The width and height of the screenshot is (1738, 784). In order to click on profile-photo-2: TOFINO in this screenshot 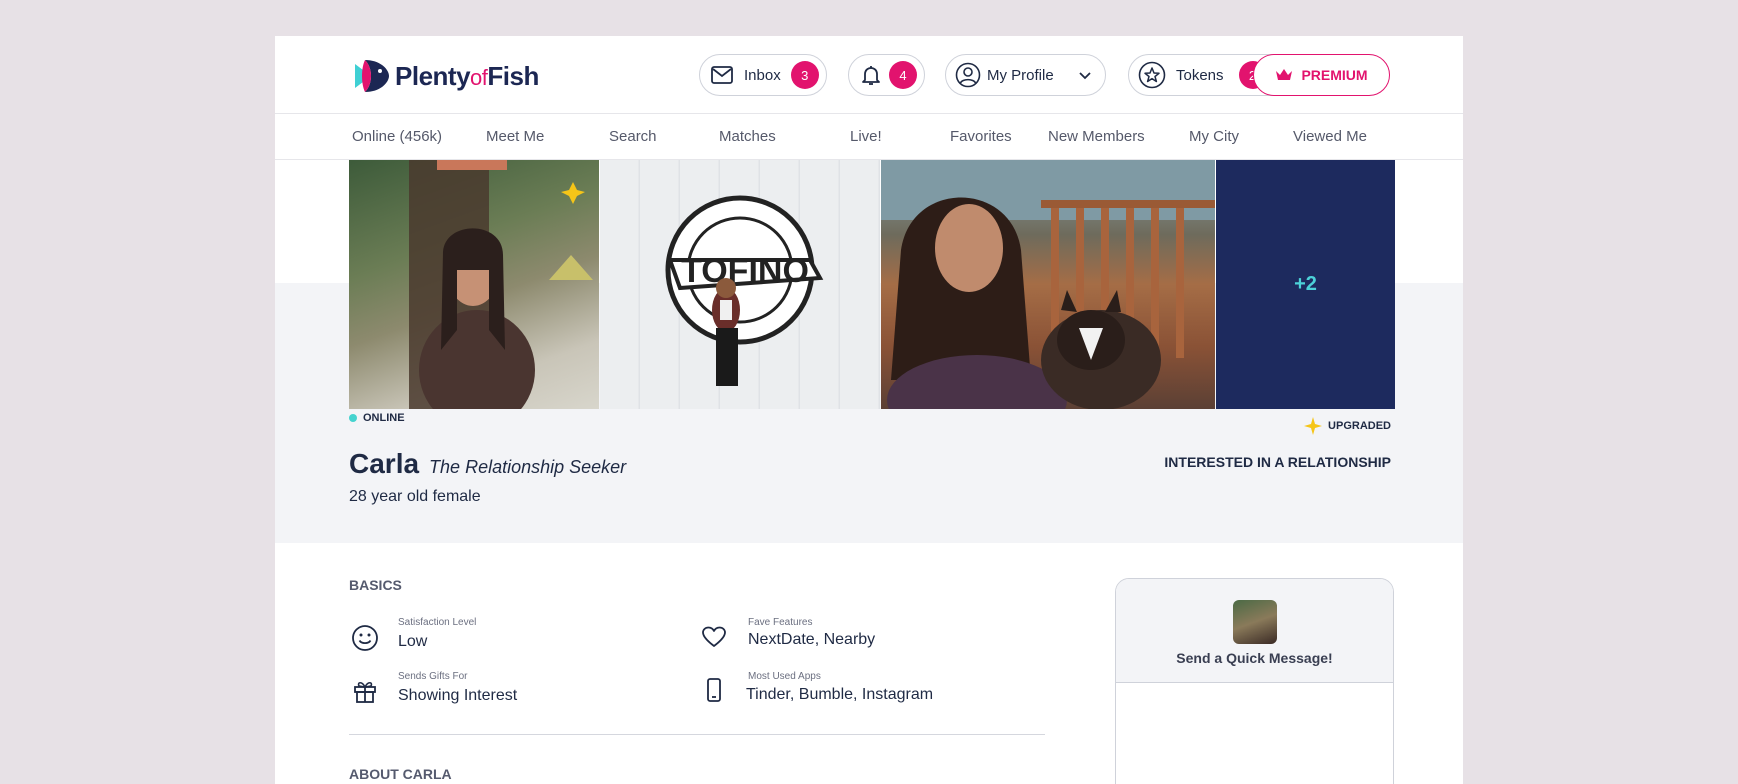, I will do `click(740, 284)`.